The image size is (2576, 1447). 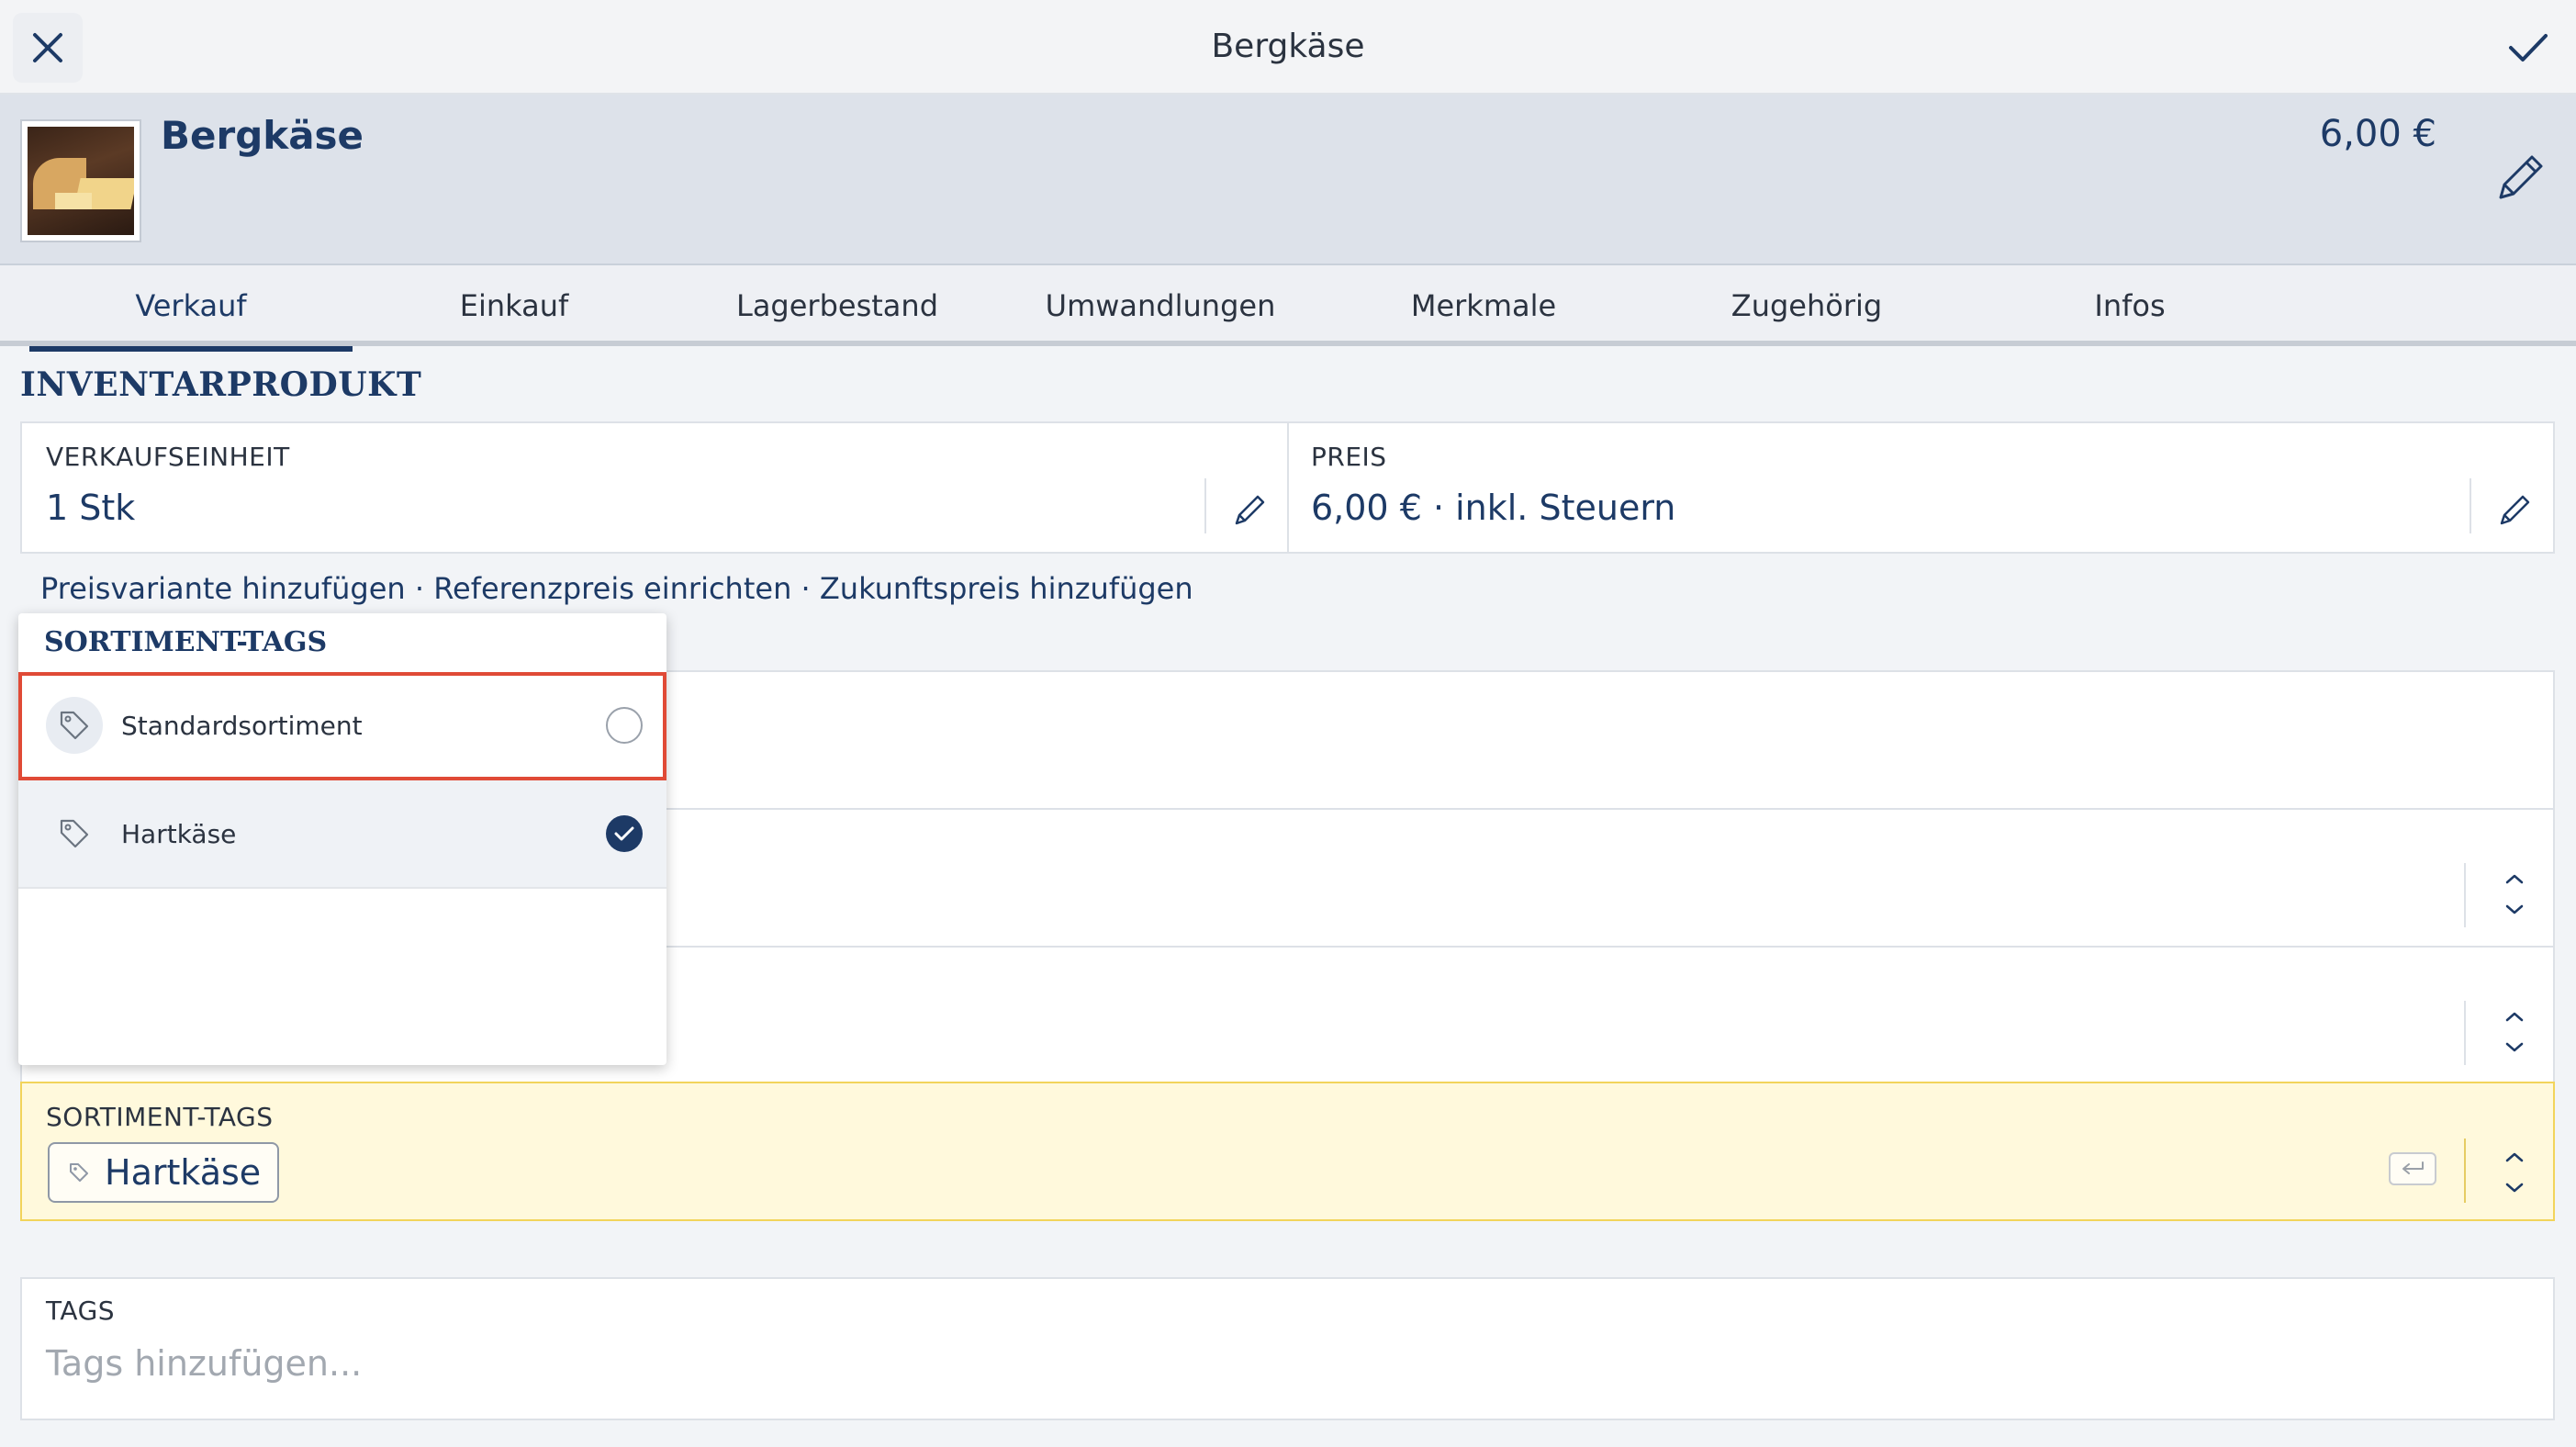 What do you see at coordinates (160, 1117) in the screenshot?
I see `assortment-tags-label: SORTIMENT-TAGS` at bounding box center [160, 1117].